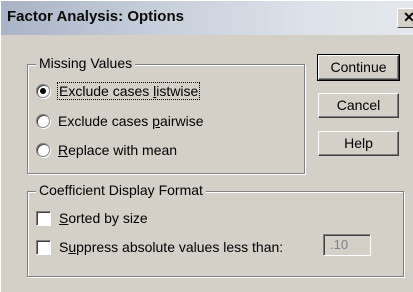  Describe the element at coordinates (347, 245) in the screenshot. I see `suppress-threshold-input: .10` at that location.